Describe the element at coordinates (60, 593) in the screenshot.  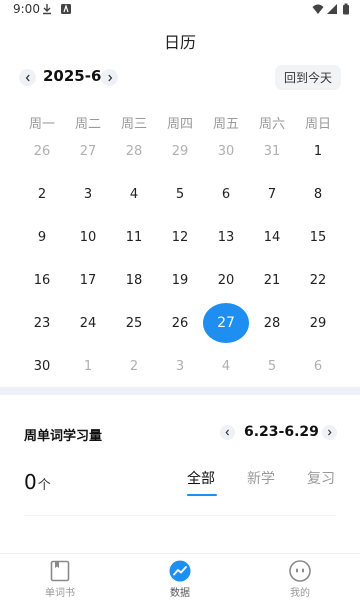
I see `nav-label: 单词书` at that location.